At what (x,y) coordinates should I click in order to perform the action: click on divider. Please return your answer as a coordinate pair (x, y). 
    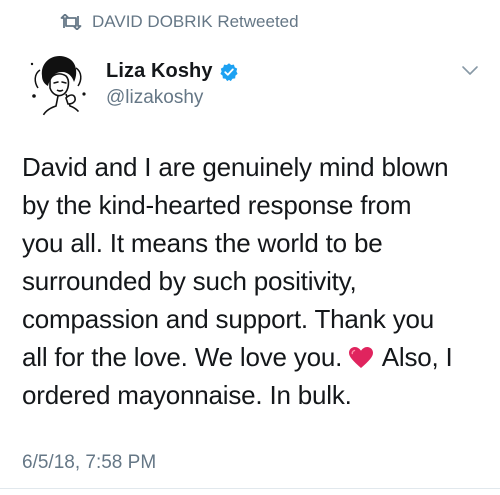
    Looking at the image, I should click on (250, 488).